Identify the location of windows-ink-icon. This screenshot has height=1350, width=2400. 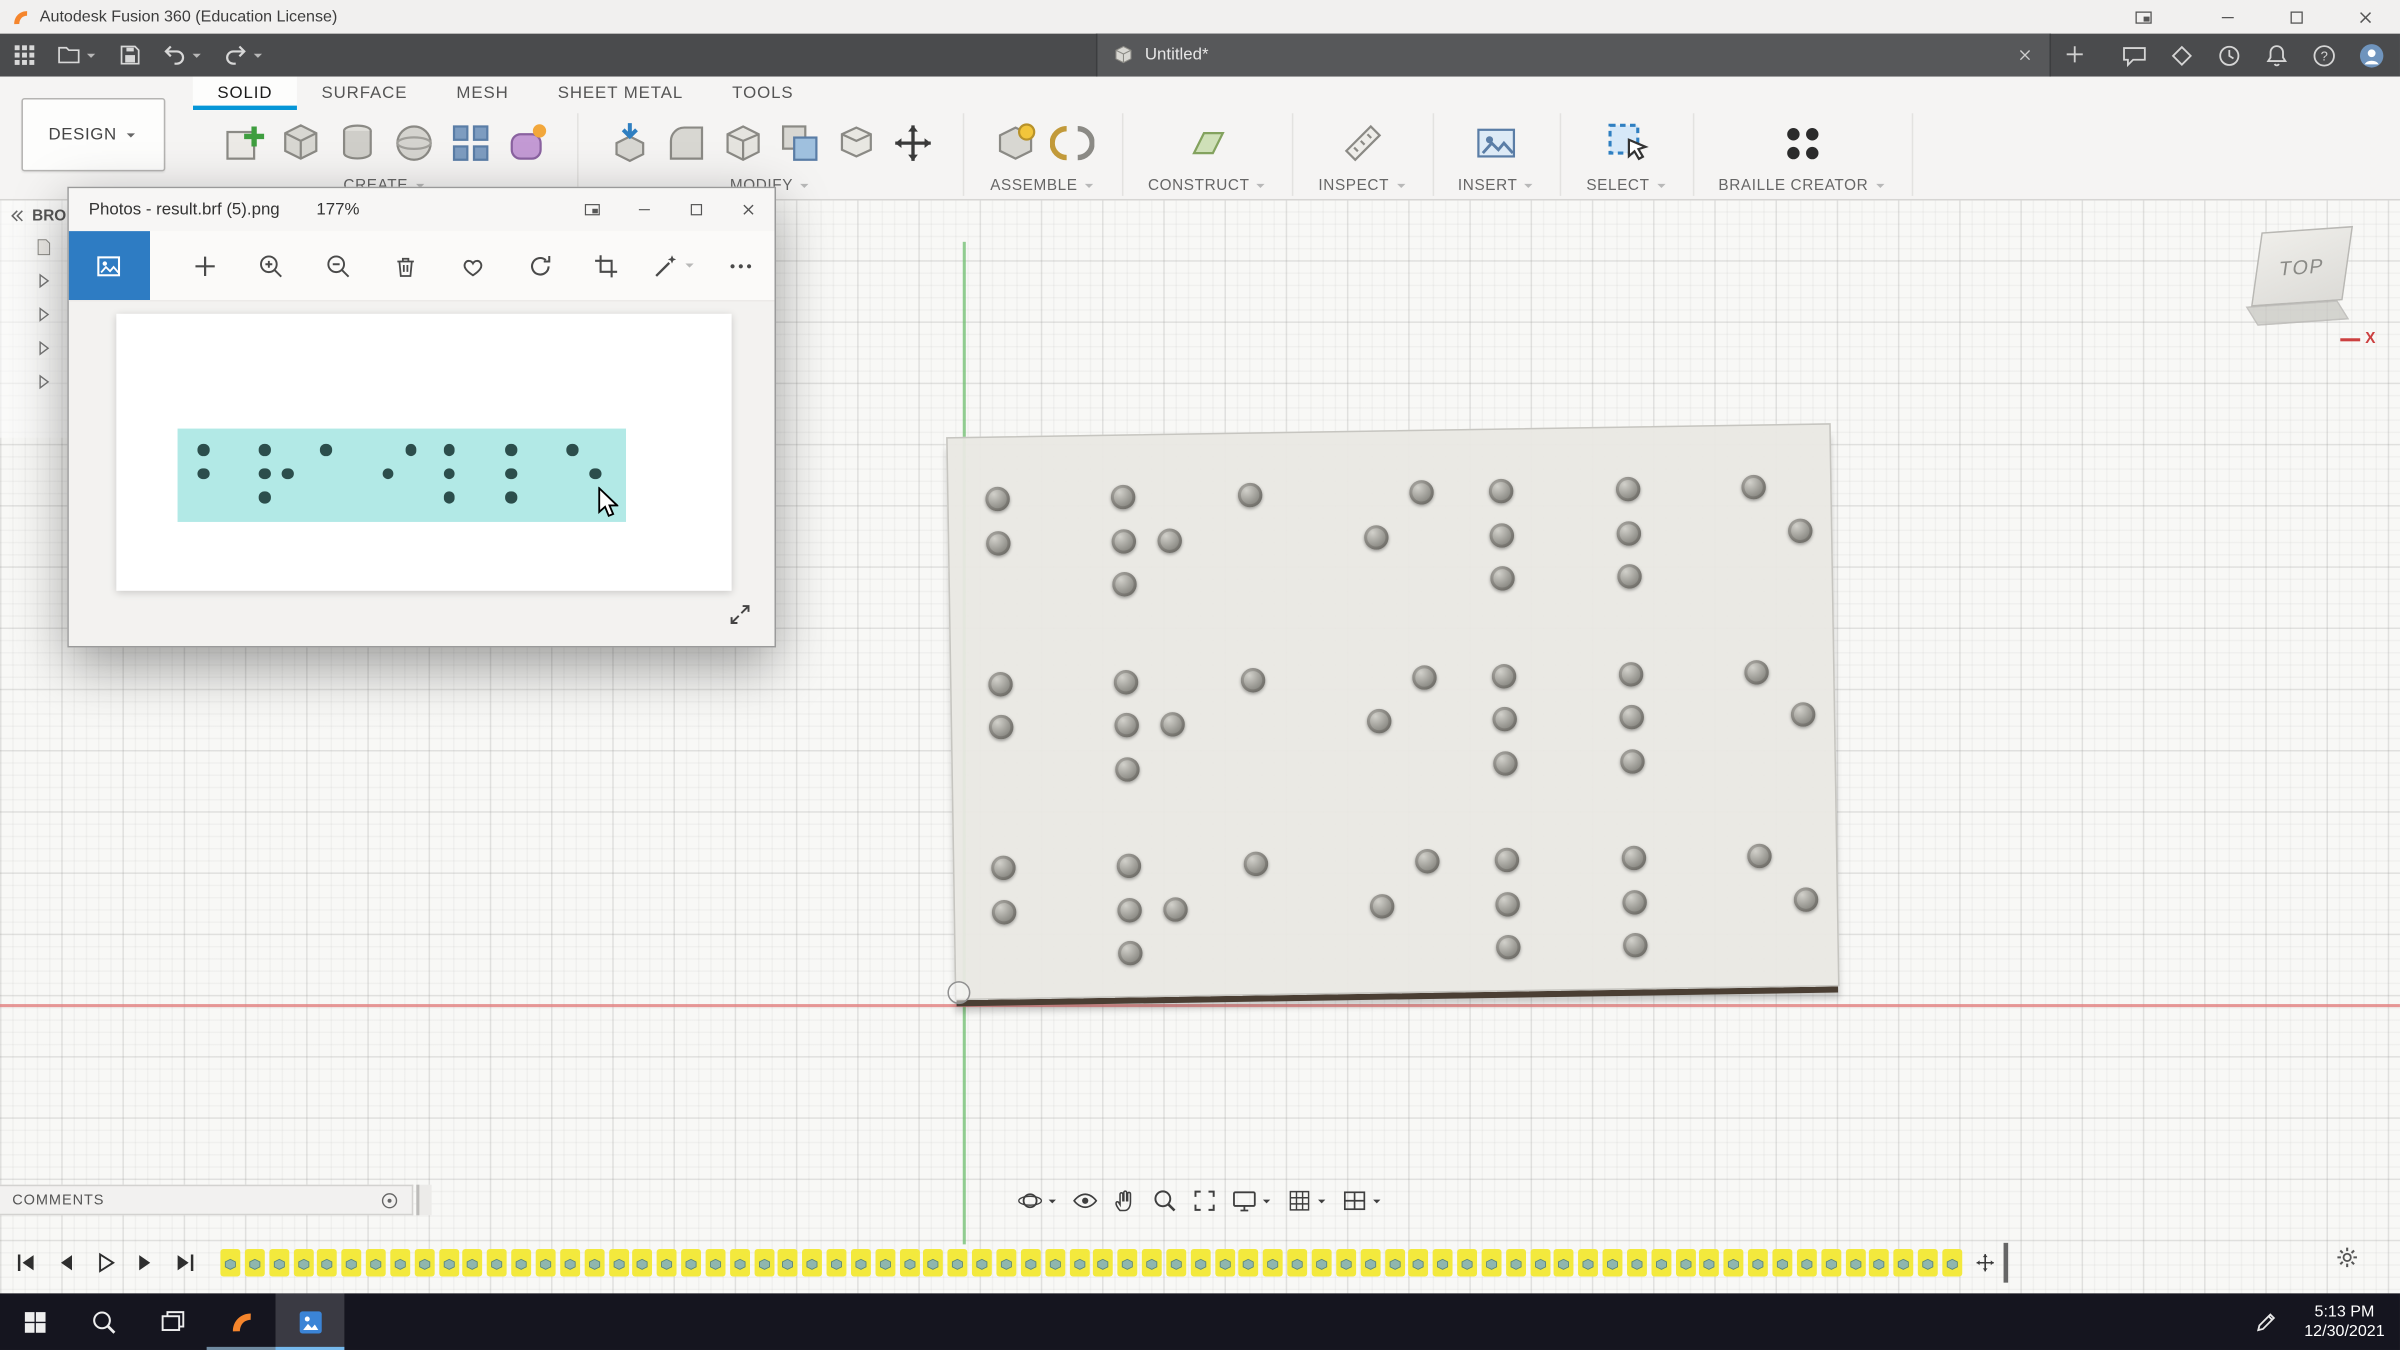
(2267, 1322).